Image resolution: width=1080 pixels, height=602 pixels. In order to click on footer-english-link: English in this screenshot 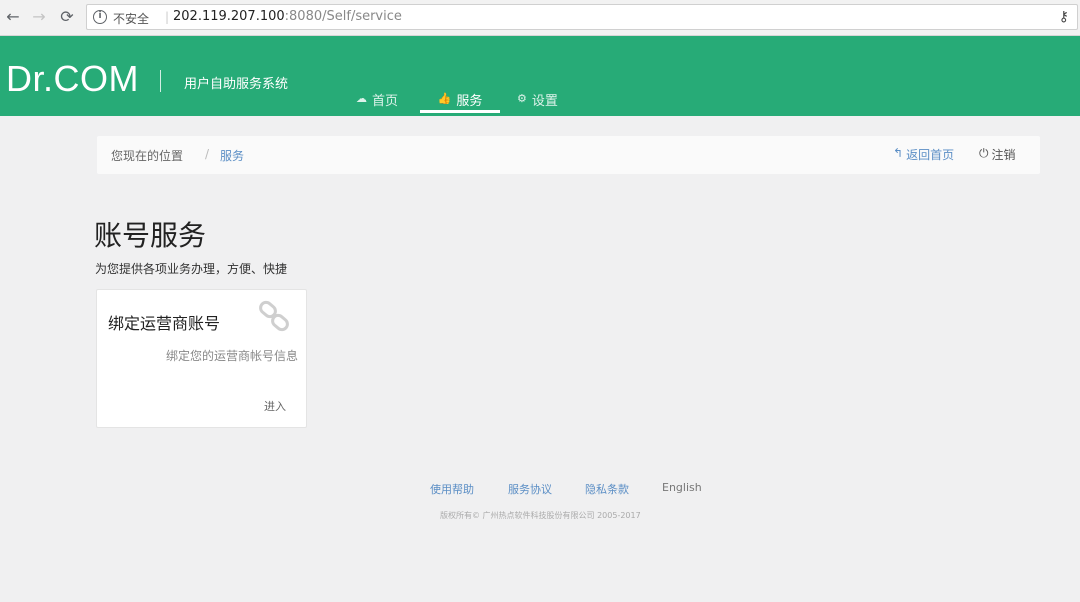, I will do `click(682, 487)`.